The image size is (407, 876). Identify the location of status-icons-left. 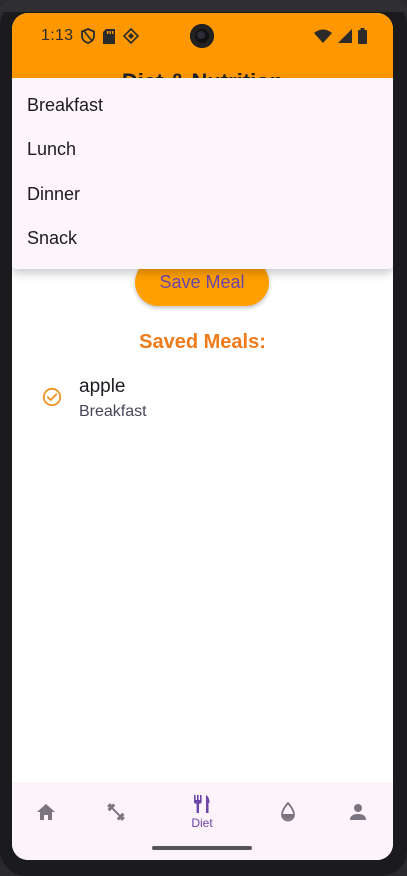
(110, 36).